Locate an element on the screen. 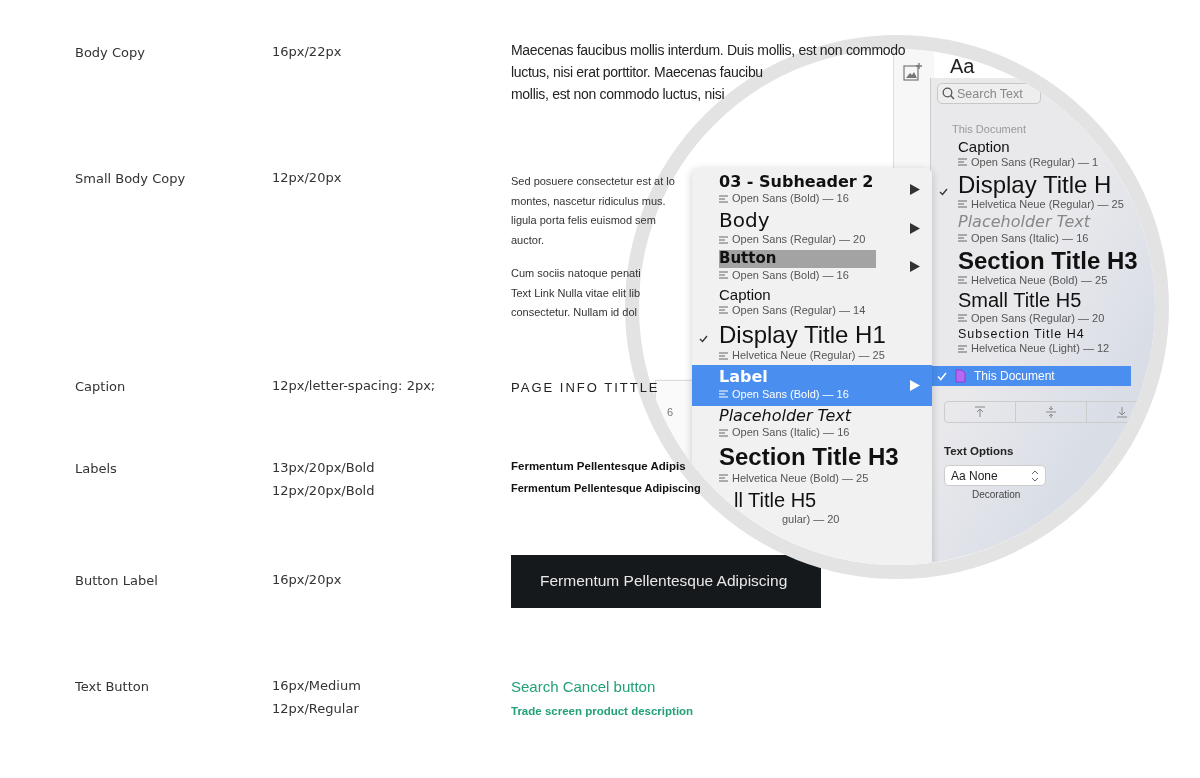 This screenshot has height=778, width=1200. sample-text: consectetur. Nullam id dol is located at coordinates (574, 312).